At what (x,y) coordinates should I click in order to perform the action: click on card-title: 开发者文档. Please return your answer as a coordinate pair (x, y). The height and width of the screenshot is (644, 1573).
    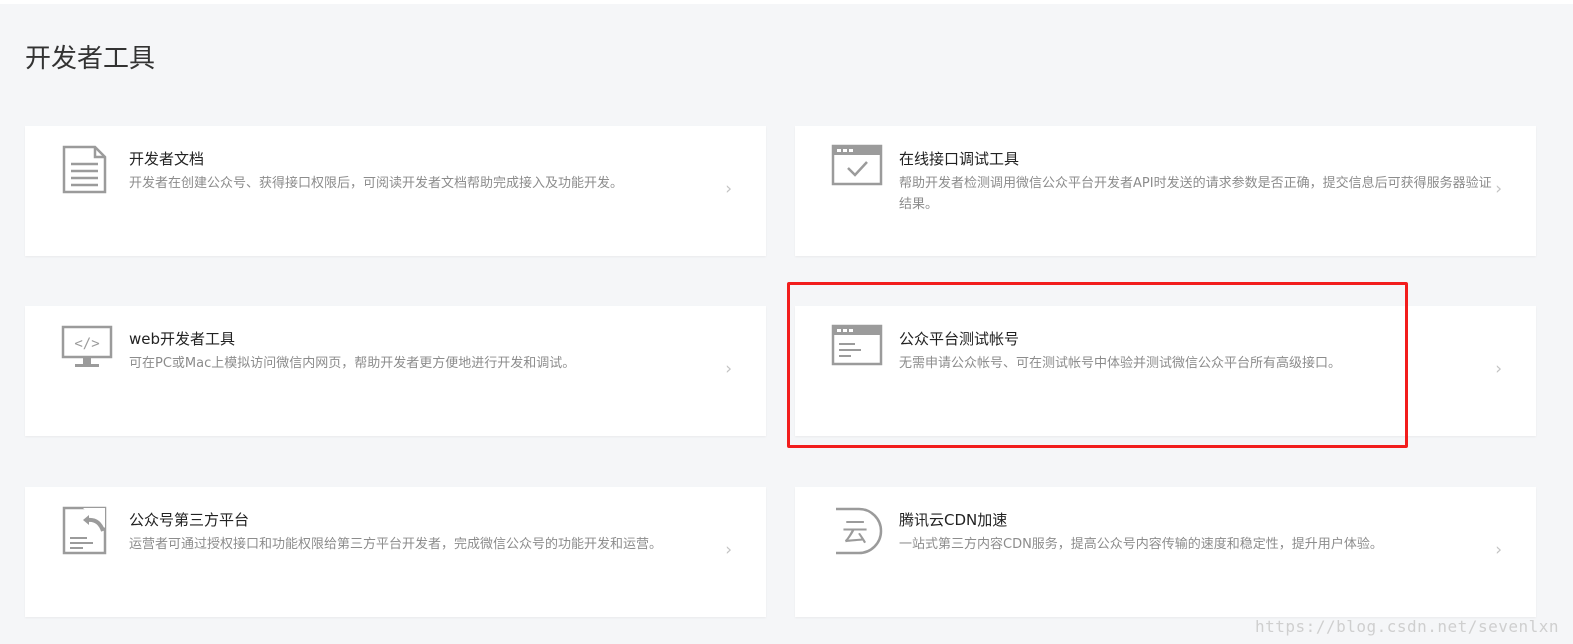
    Looking at the image, I should click on (167, 159).